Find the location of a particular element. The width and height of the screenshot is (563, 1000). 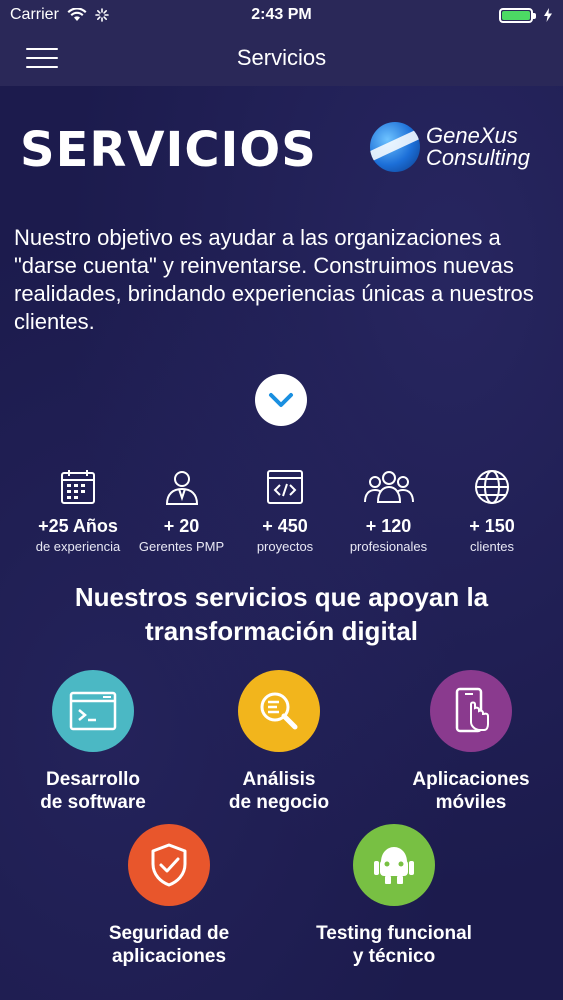

service-seguridad-aplicaciones: Seguridad de aplicaciones is located at coordinates (169, 896).